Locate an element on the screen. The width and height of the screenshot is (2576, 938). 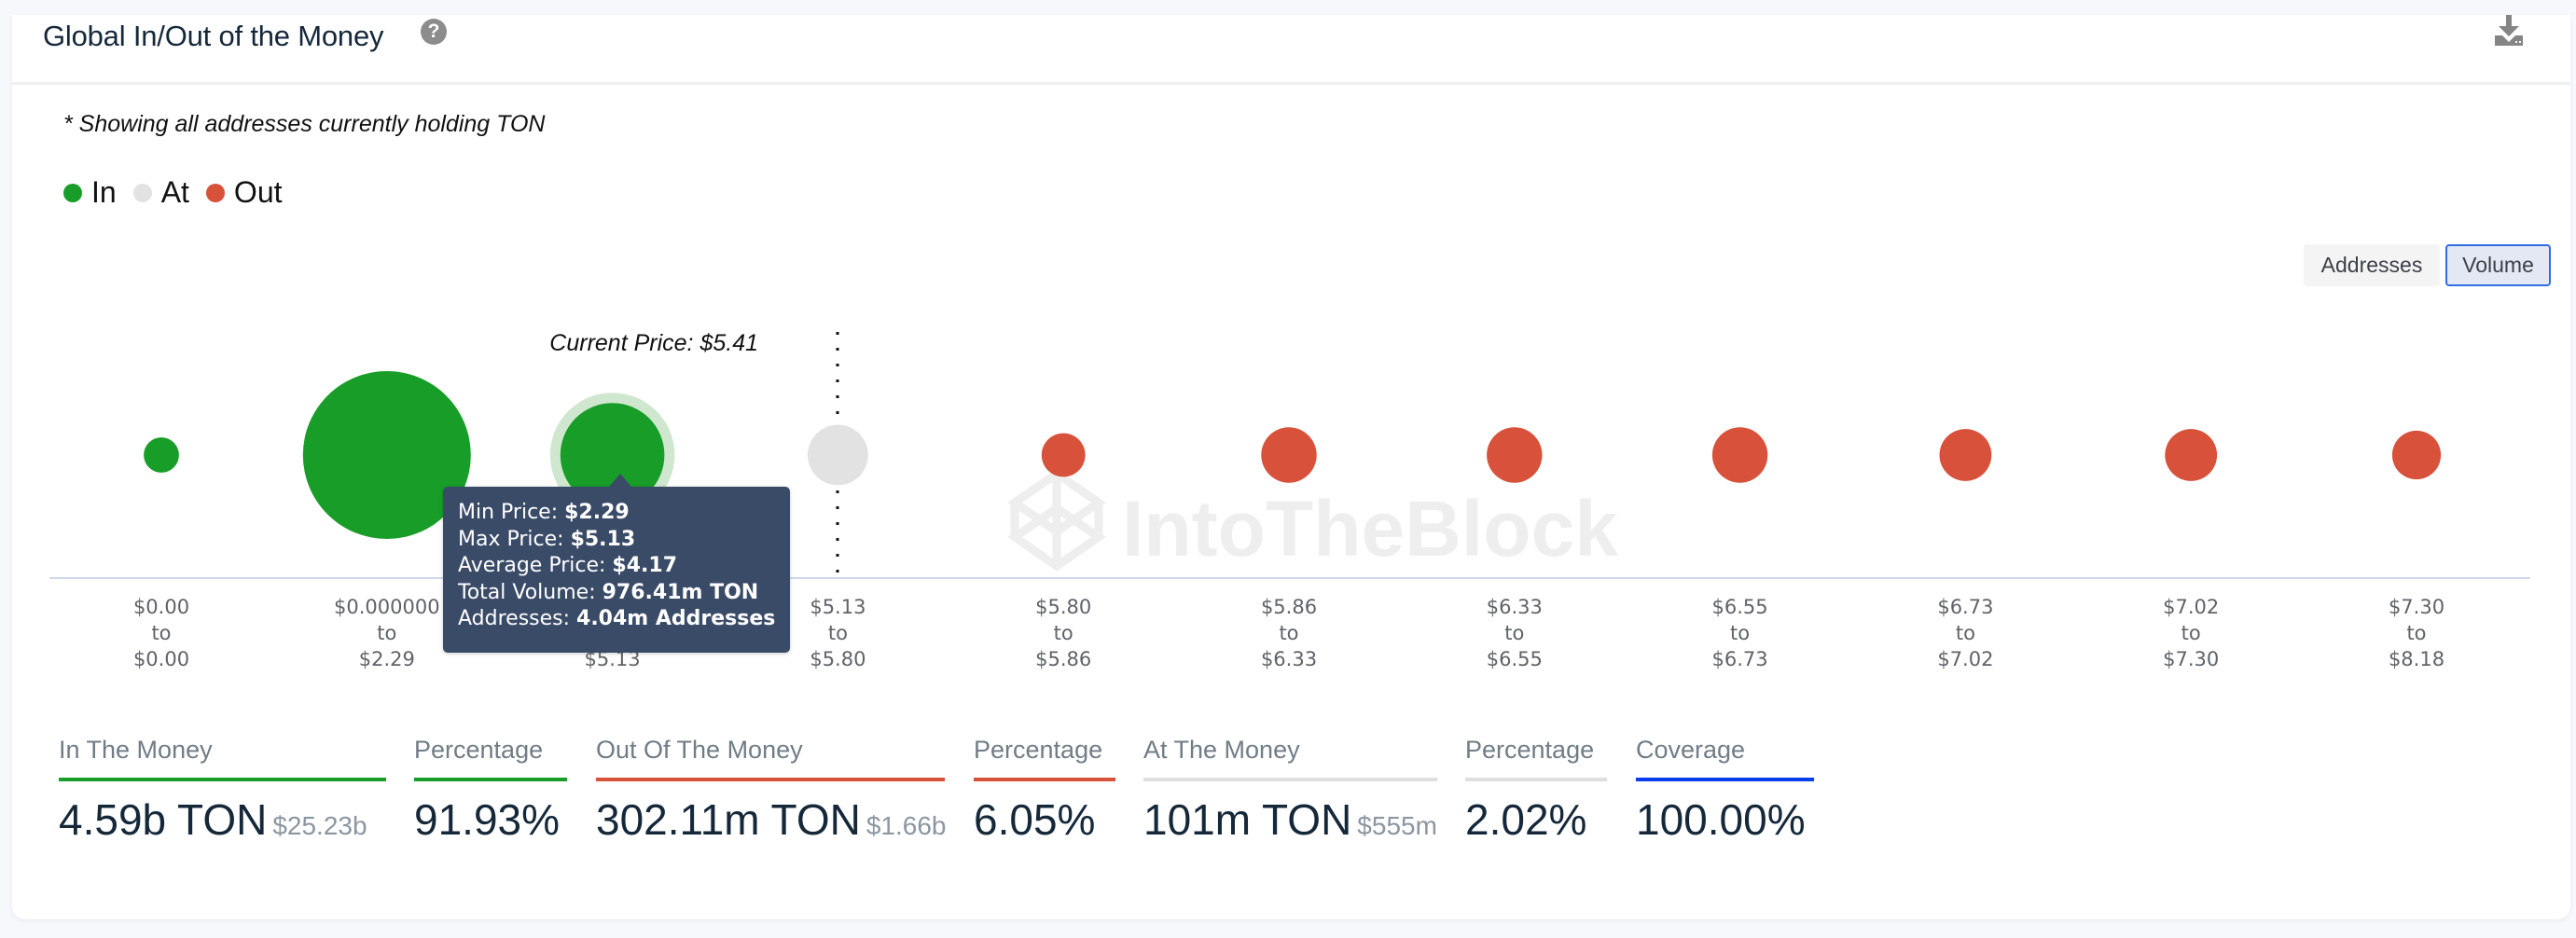
tooltip-row-label: Average Price: is located at coordinates (535, 565).